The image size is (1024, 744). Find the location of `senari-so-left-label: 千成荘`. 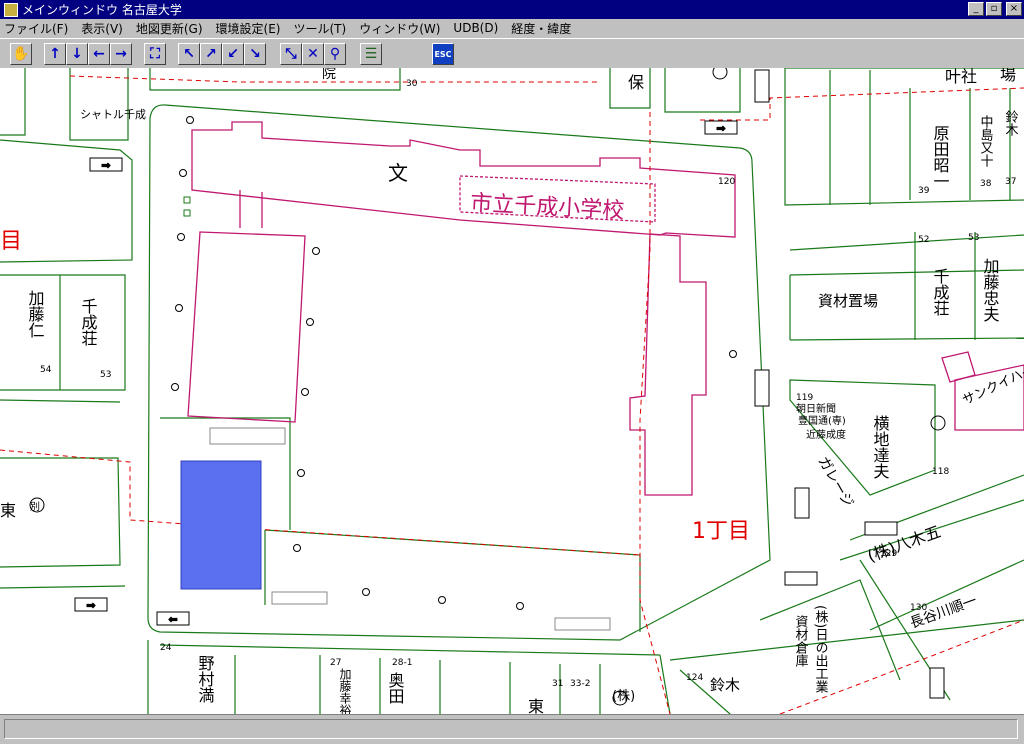

senari-so-left-label: 千成荘 is located at coordinates (88, 322).